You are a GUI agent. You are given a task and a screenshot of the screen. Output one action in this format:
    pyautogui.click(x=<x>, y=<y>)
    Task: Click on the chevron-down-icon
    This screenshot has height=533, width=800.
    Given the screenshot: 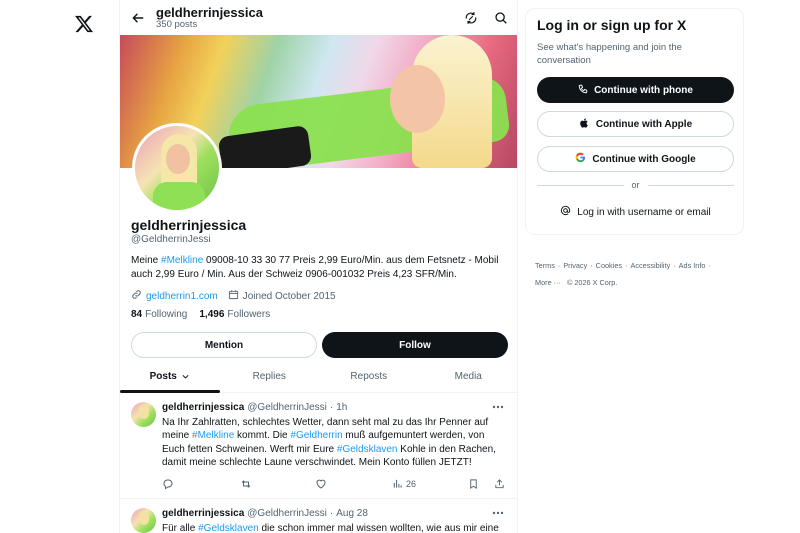 What is the action you would take?
    pyautogui.click(x=185, y=376)
    